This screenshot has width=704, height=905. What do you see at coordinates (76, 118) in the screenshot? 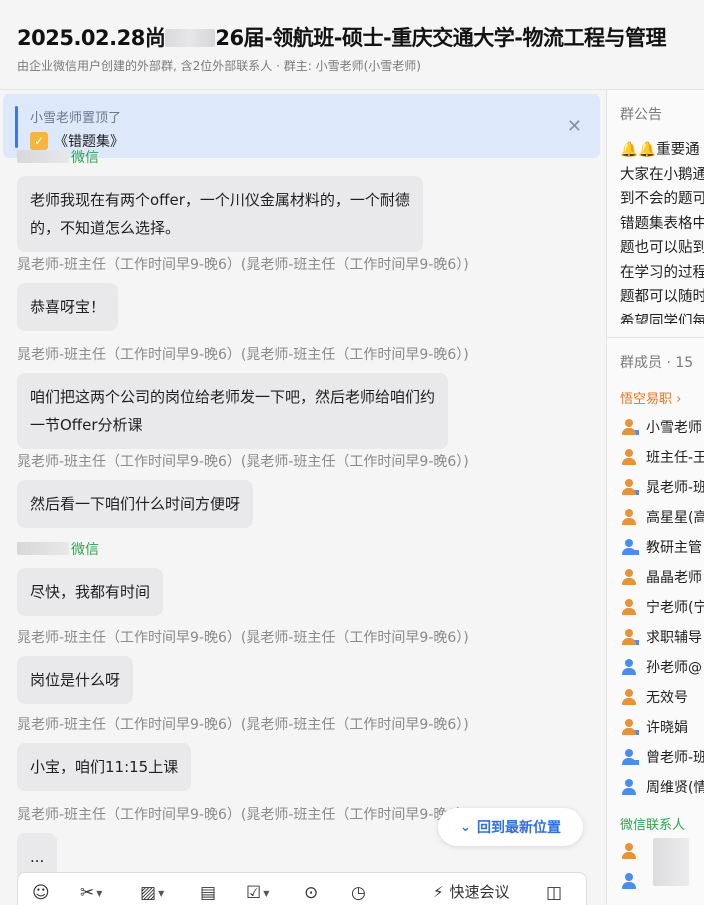
I see `pin-author: 小雪老师置顶了` at bounding box center [76, 118].